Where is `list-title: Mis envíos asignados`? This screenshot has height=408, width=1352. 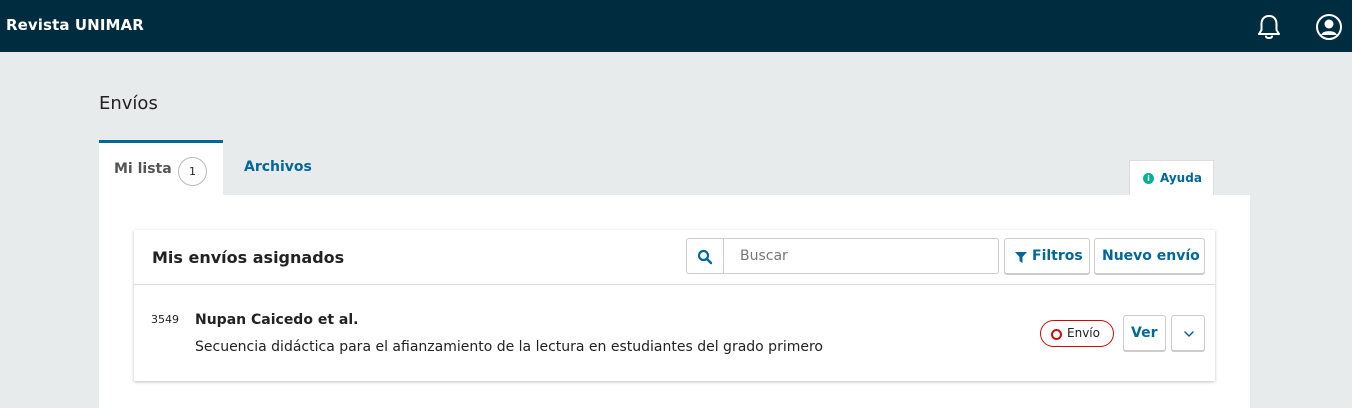
list-title: Mis envíos asignados is located at coordinates (248, 257).